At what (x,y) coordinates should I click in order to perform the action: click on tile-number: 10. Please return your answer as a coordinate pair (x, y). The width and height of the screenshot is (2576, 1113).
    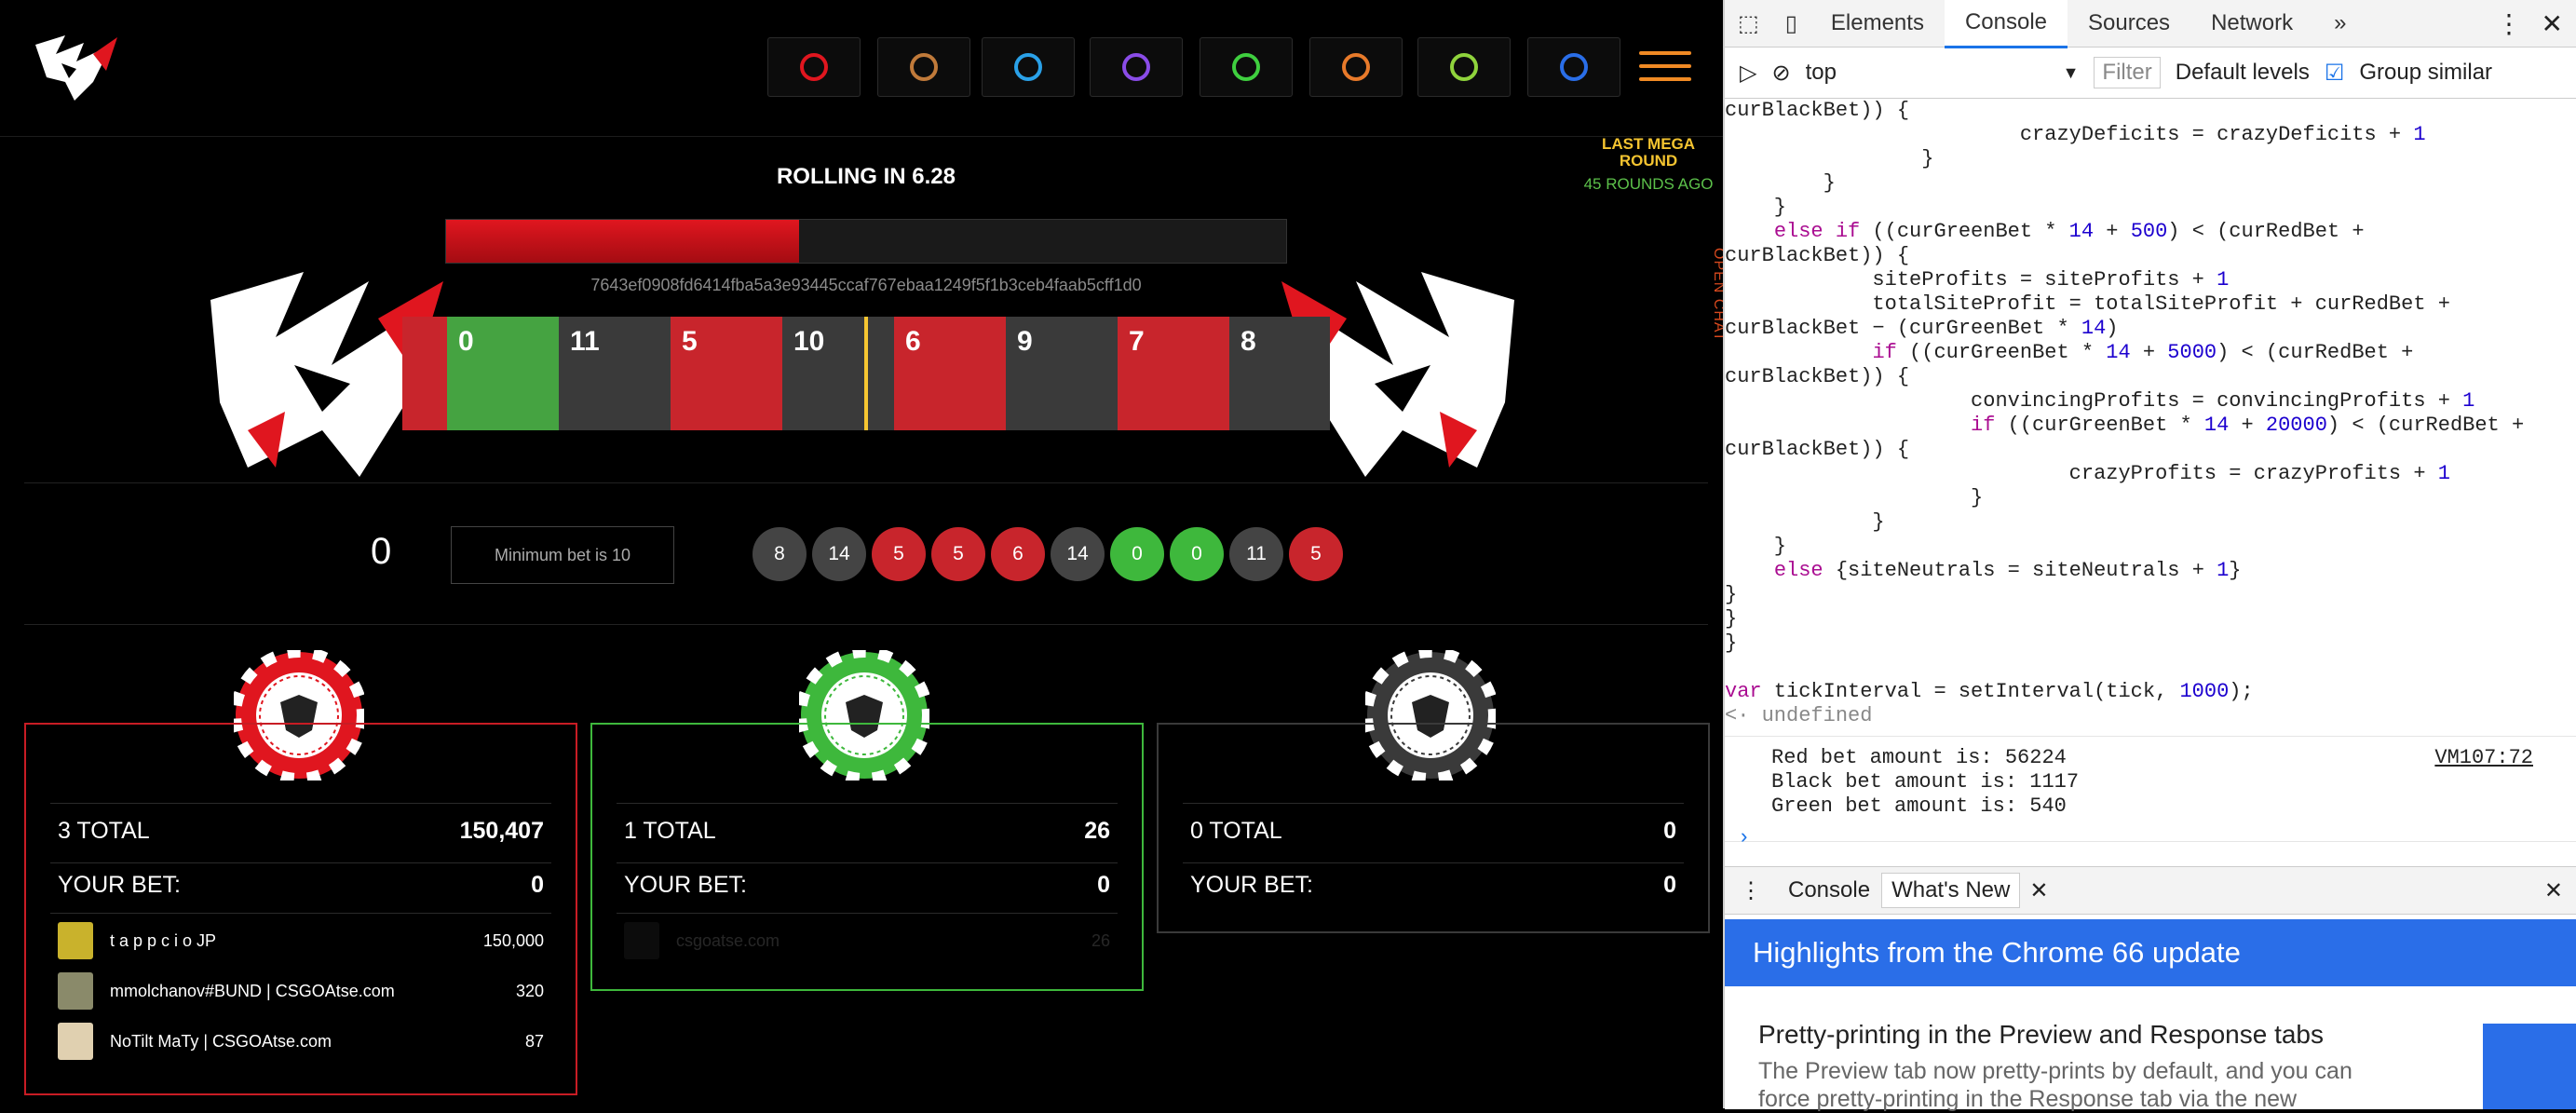
    Looking at the image, I should click on (809, 341).